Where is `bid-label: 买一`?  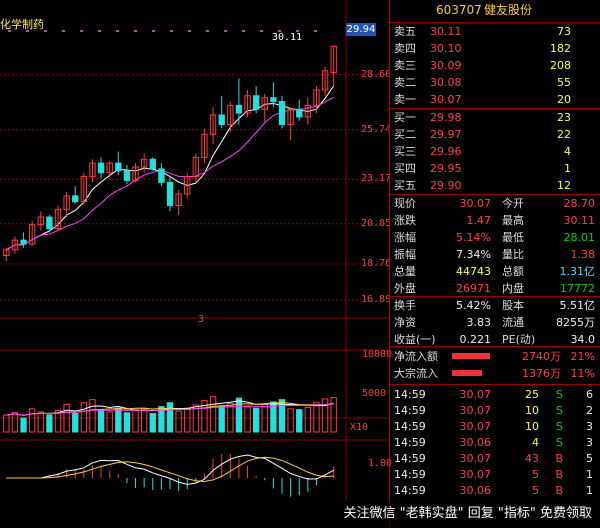 bid-label: 买一 is located at coordinates (405, 117).